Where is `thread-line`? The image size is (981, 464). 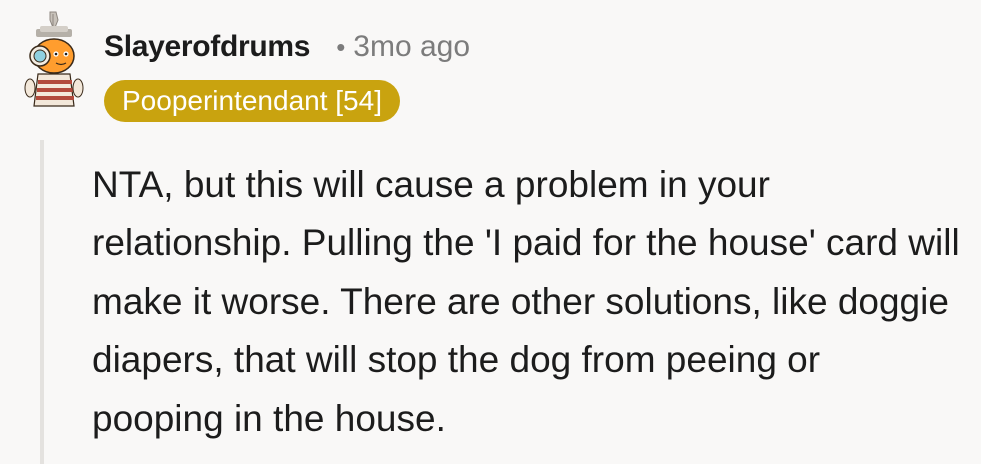 thread-line is located at coordinates (42, 302).